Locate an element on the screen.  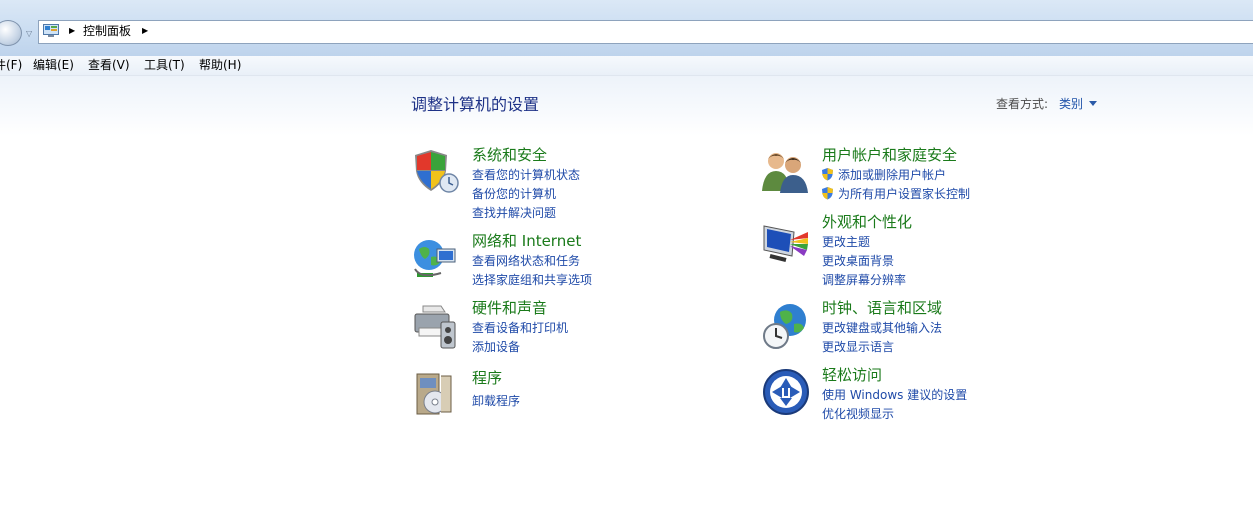
menu-tools: 工具(T) is located at coordinates (164, 65).